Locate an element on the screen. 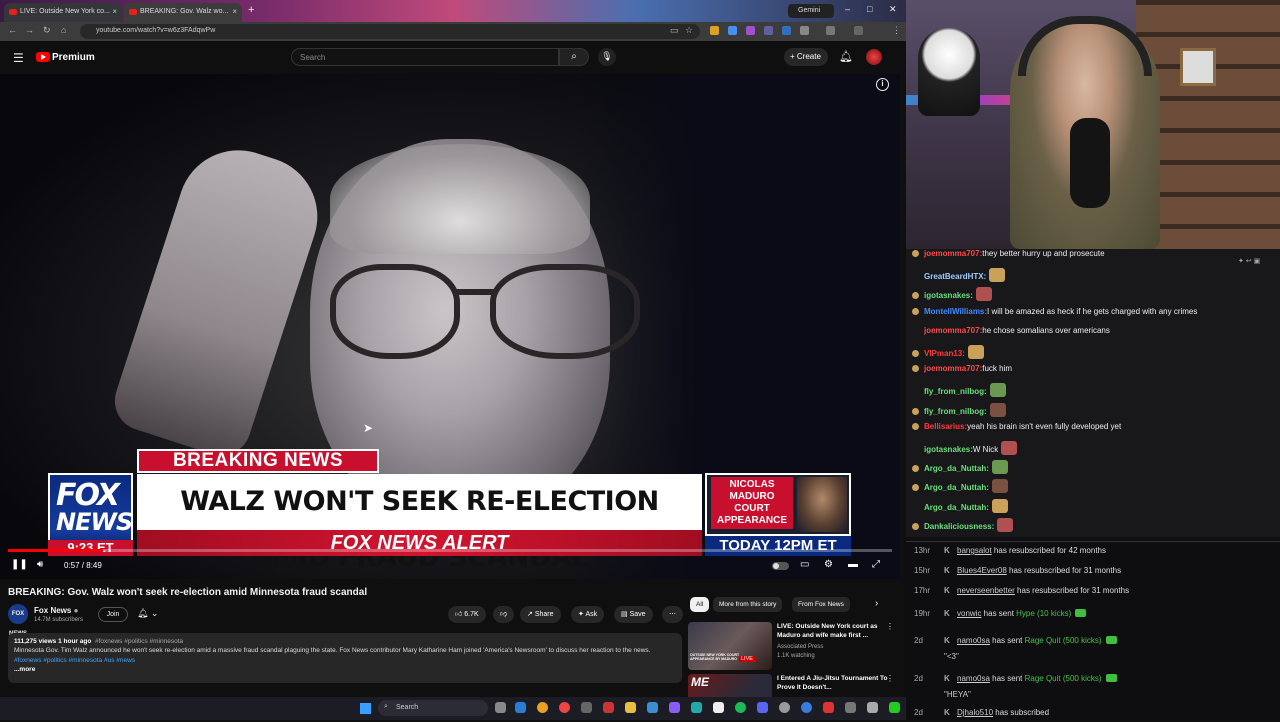  bookmark-star-icon: ☆ is located at coordinates (689, 30).